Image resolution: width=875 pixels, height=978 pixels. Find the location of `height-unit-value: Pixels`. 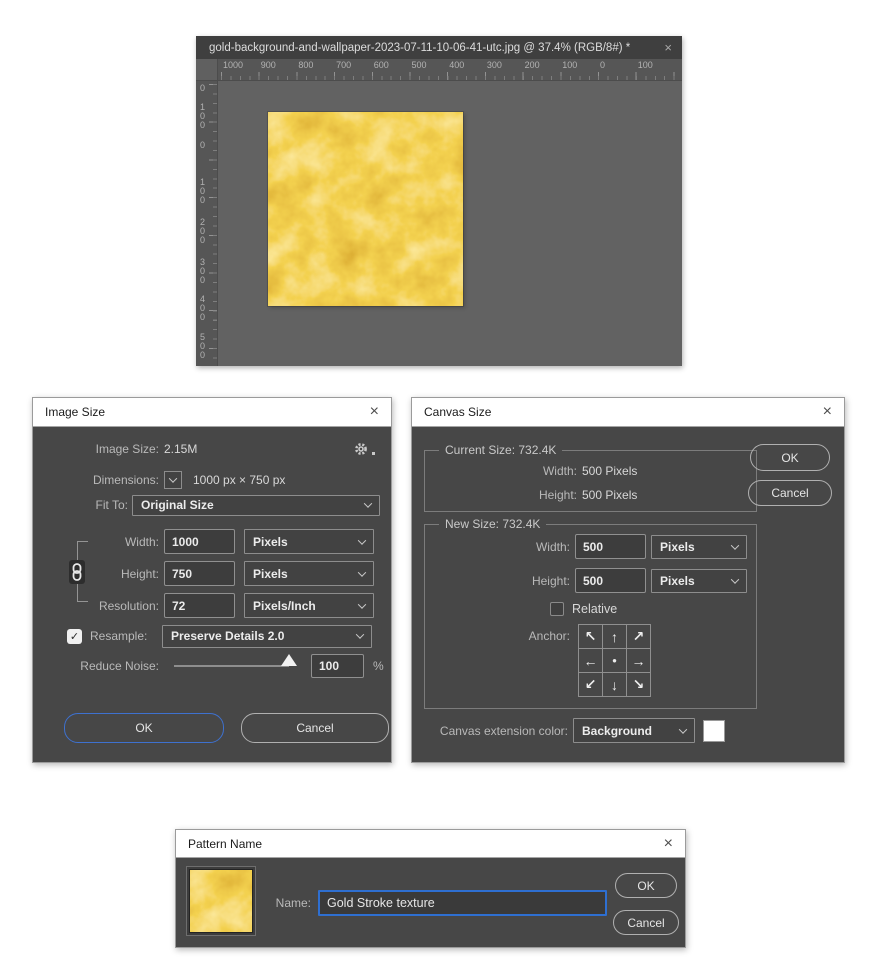

height-unit-value: Pixels is located at coordinates (270, 573).